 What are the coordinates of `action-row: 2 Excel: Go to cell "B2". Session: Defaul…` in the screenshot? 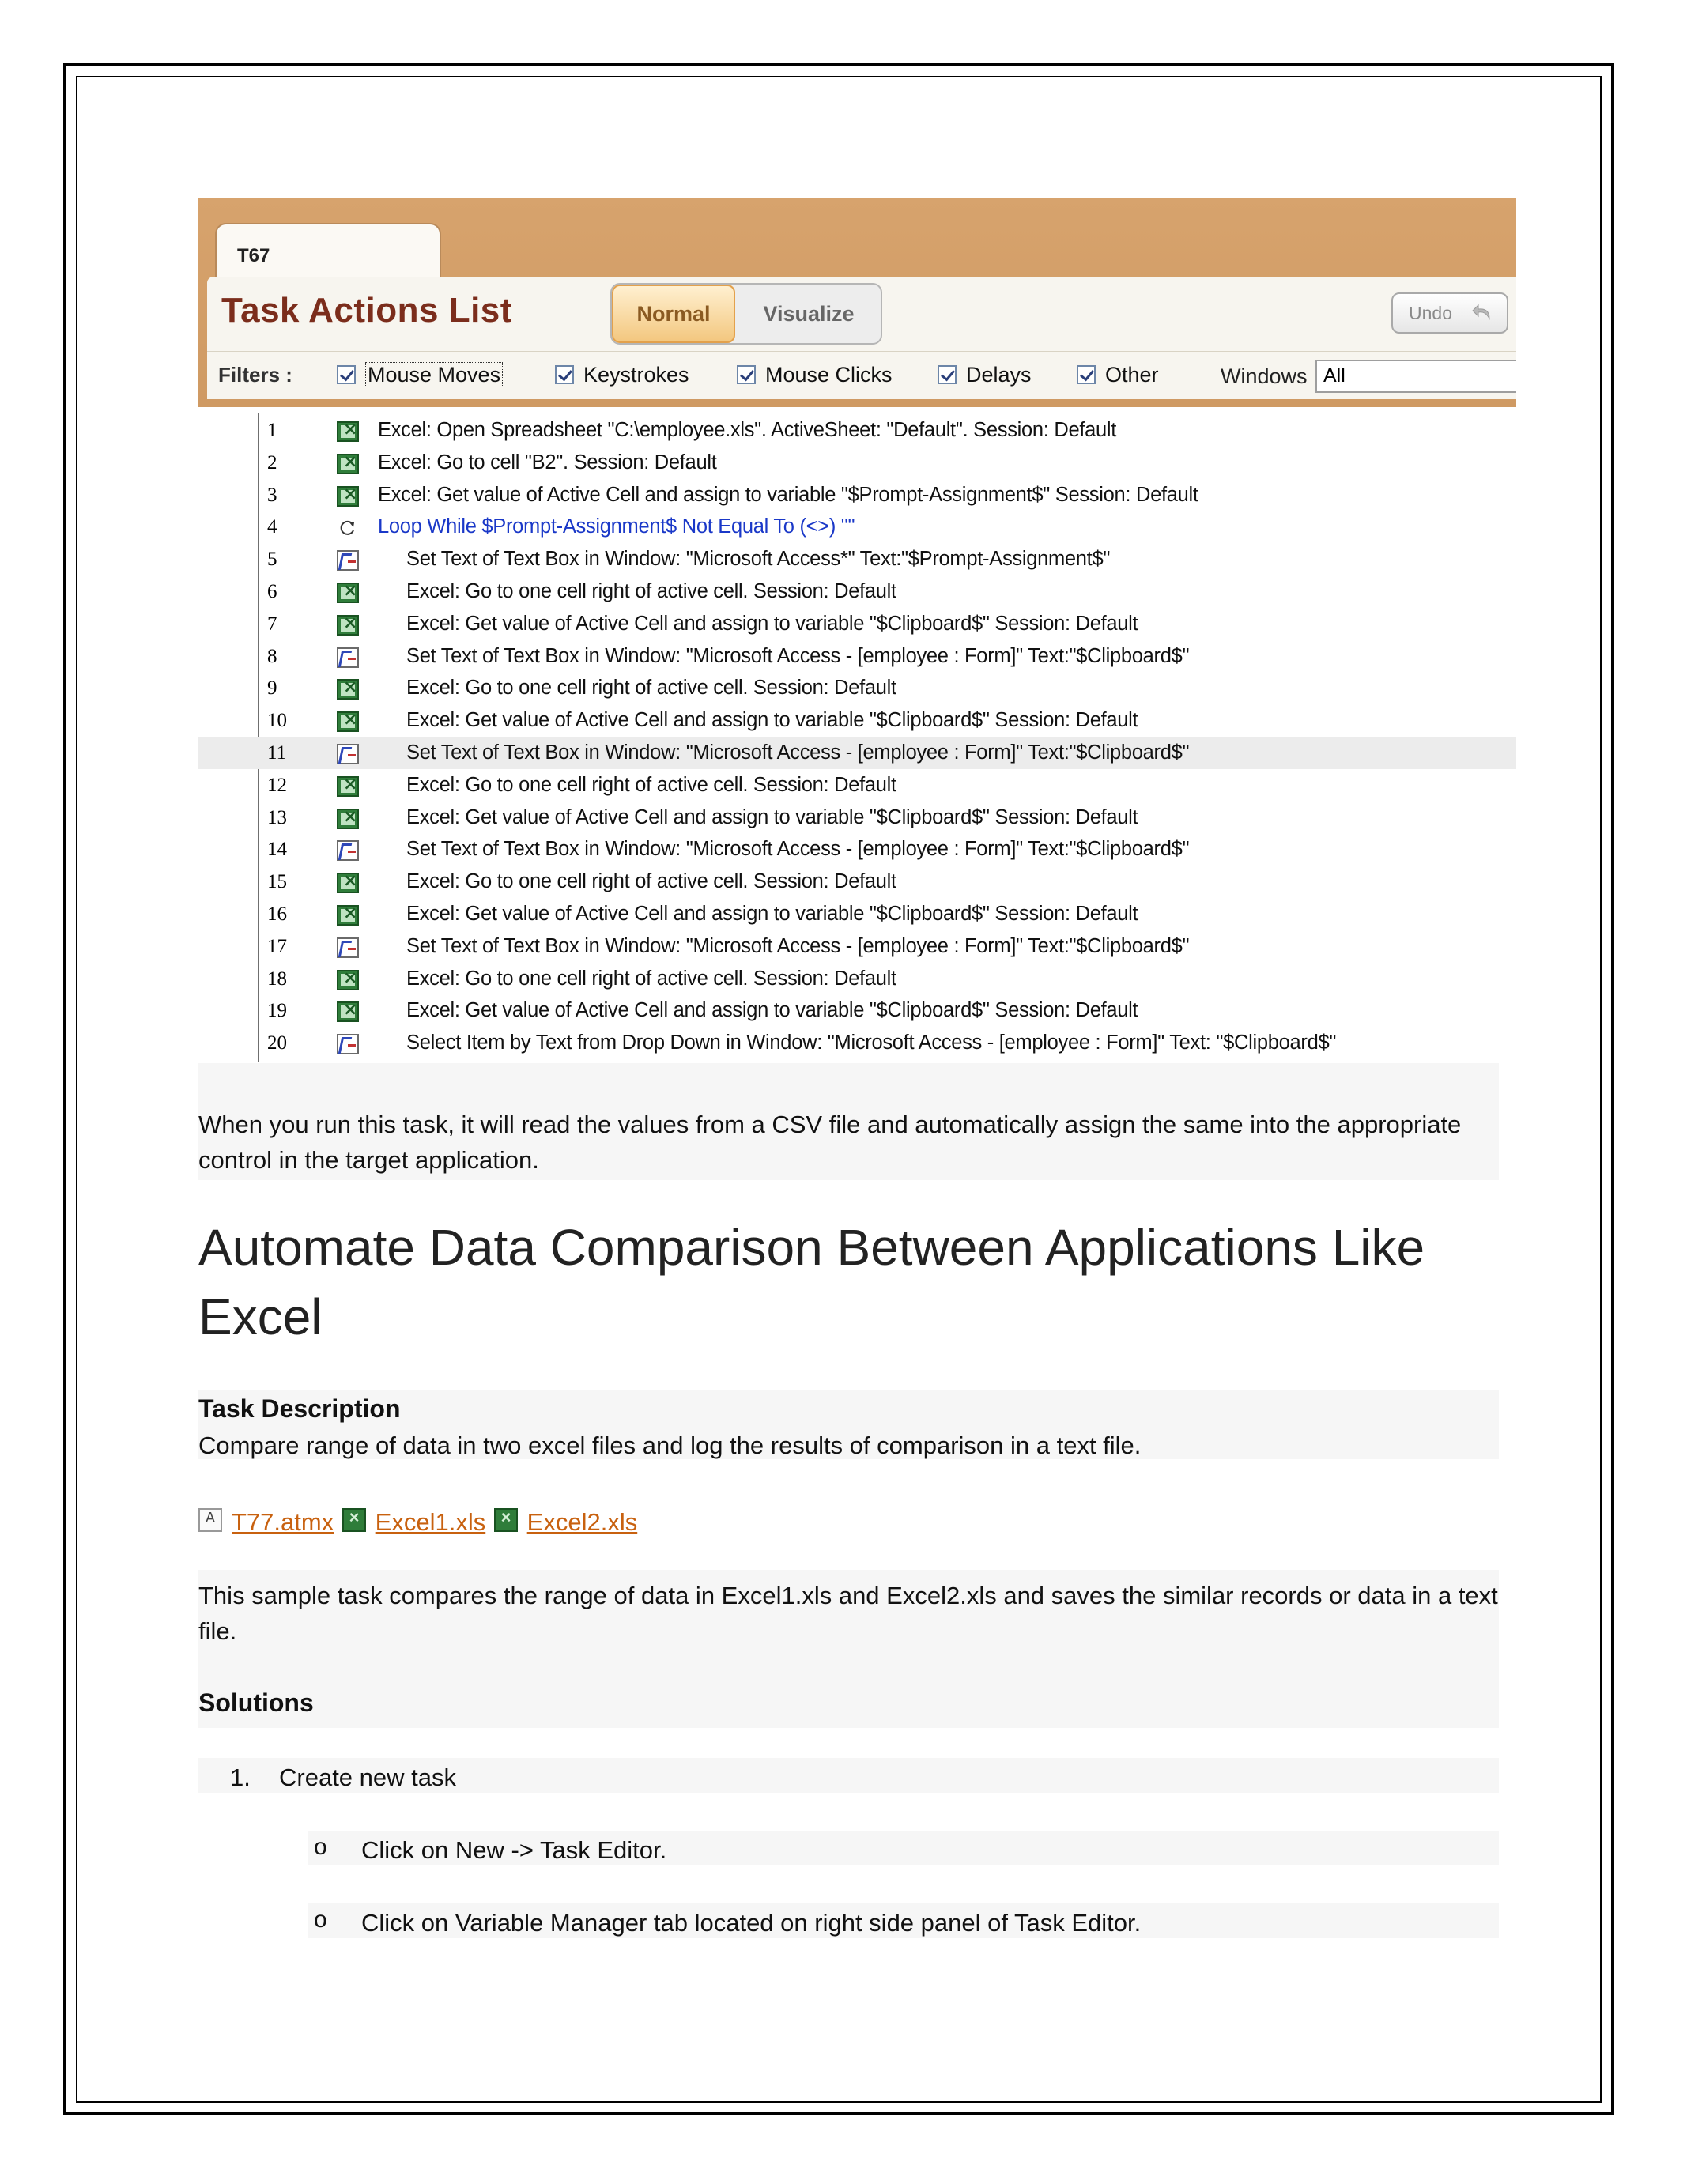 It's located at (857, 463).